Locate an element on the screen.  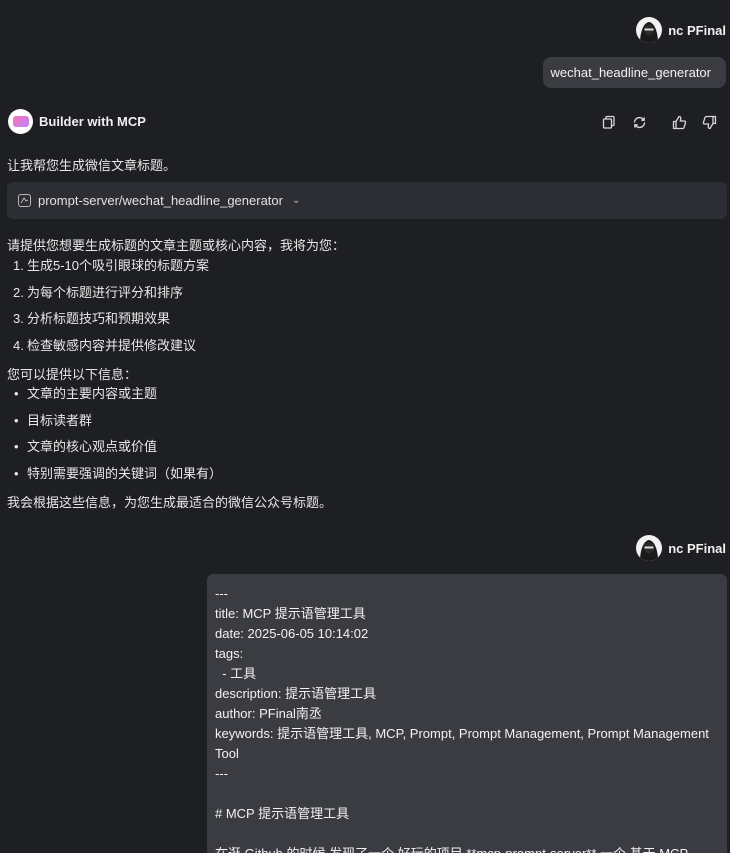
thumbs-up-icon is located at coordinates (679, 122).